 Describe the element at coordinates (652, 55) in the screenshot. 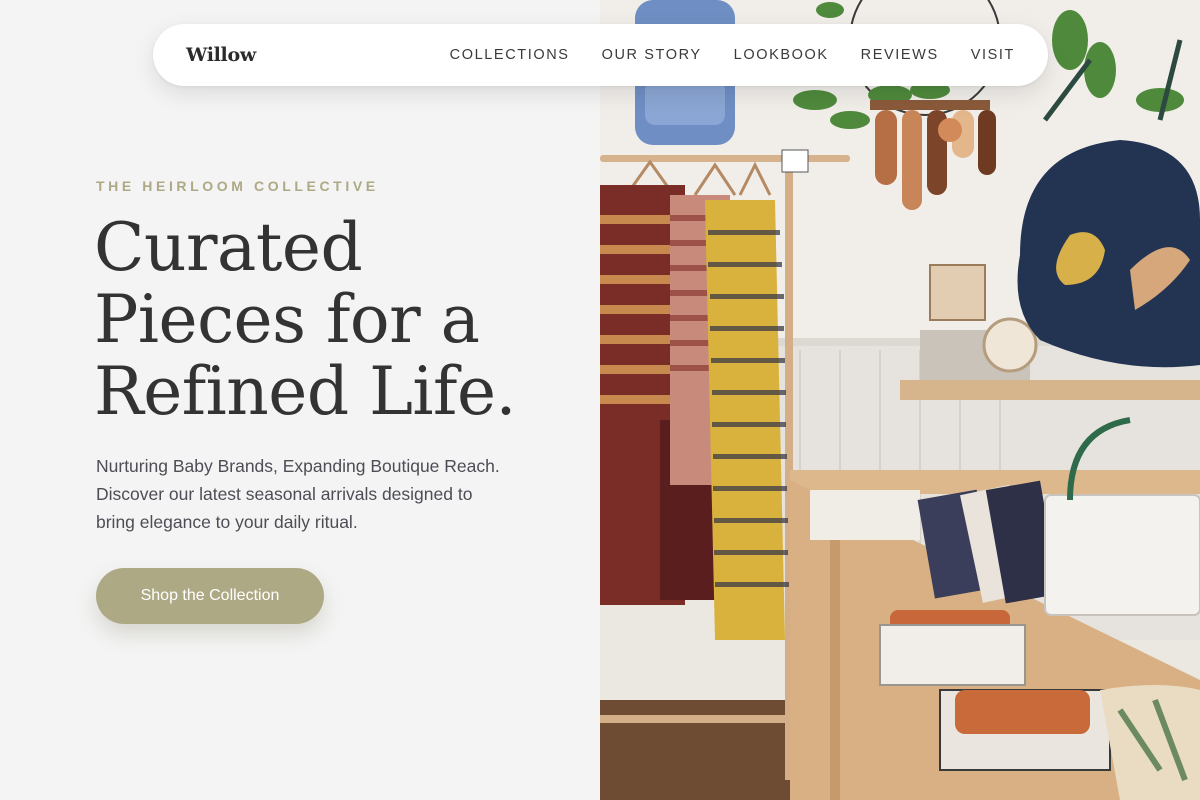

I see `nav-link-our-story: OUR STORY` at that location.